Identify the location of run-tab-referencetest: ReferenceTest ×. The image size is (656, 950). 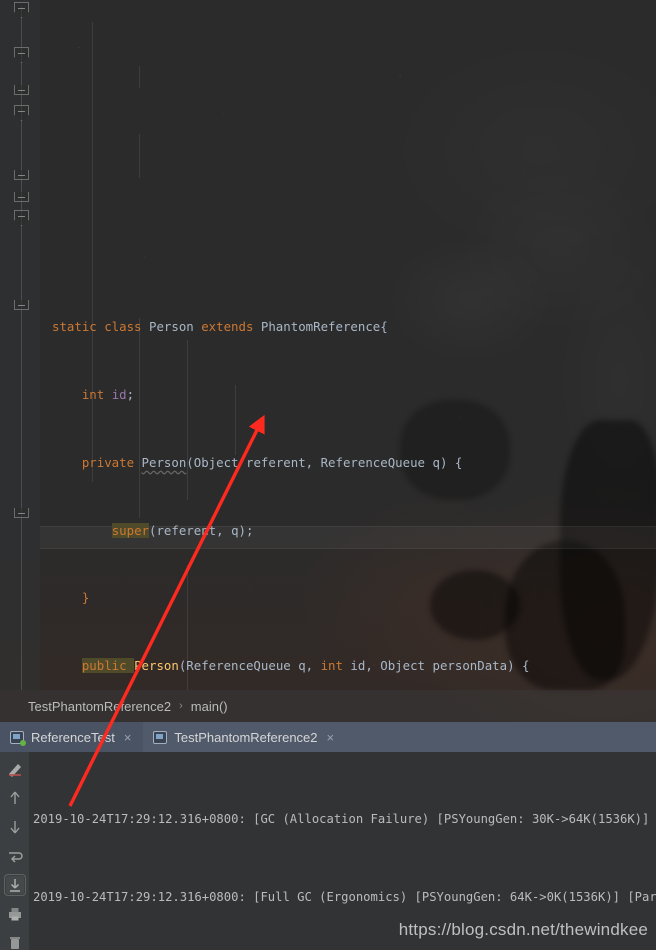
(72, 737).